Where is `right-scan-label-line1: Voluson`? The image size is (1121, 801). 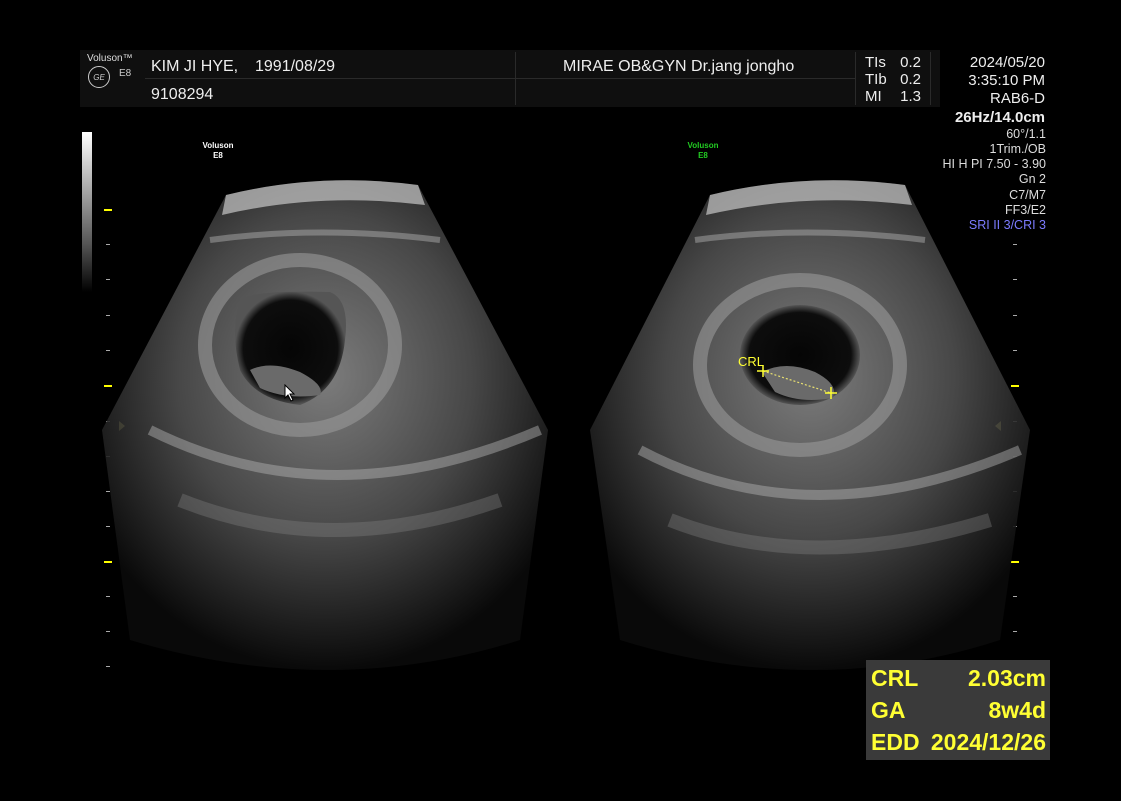
right-scan-label-line1: Voluson is located at coordinates (703, 145).